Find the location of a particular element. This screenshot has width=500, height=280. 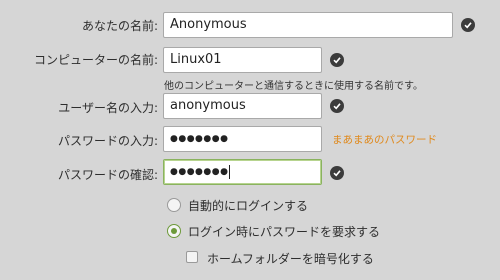

computer-name-valid-icon is located at coordinates (337, 60).